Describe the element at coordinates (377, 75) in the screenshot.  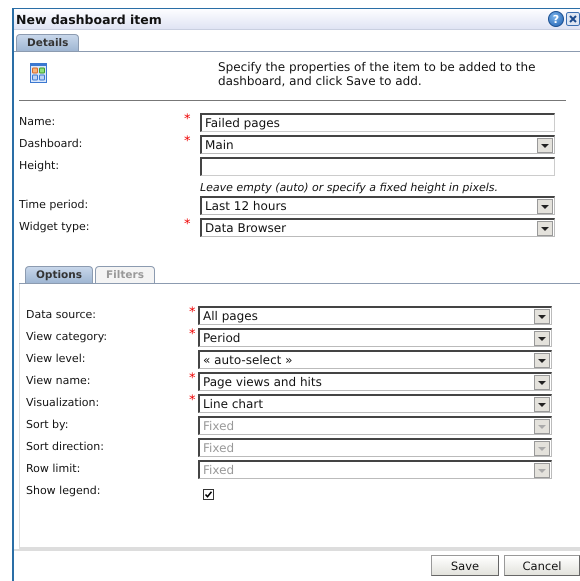
I see `description-text: Specify the properties of the item to be added to the dashboard, and click Save to add.` at that location.